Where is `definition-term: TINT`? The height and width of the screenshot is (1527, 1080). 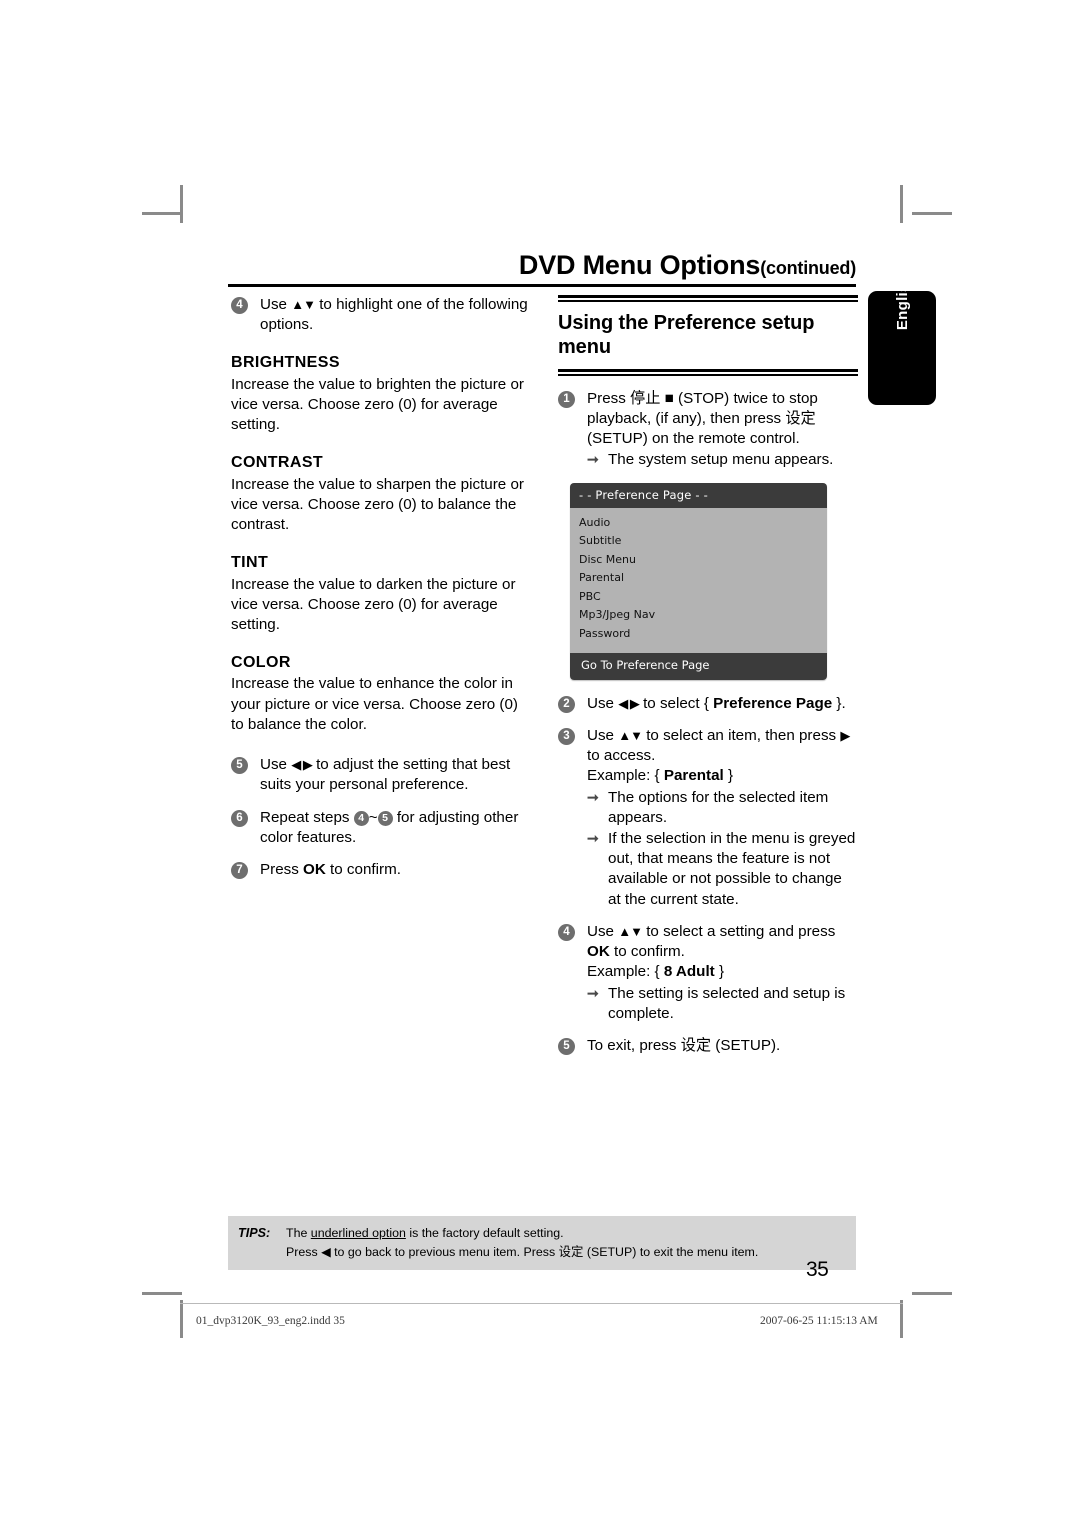 definition-term: TINT is located at coordinates (250, 563).